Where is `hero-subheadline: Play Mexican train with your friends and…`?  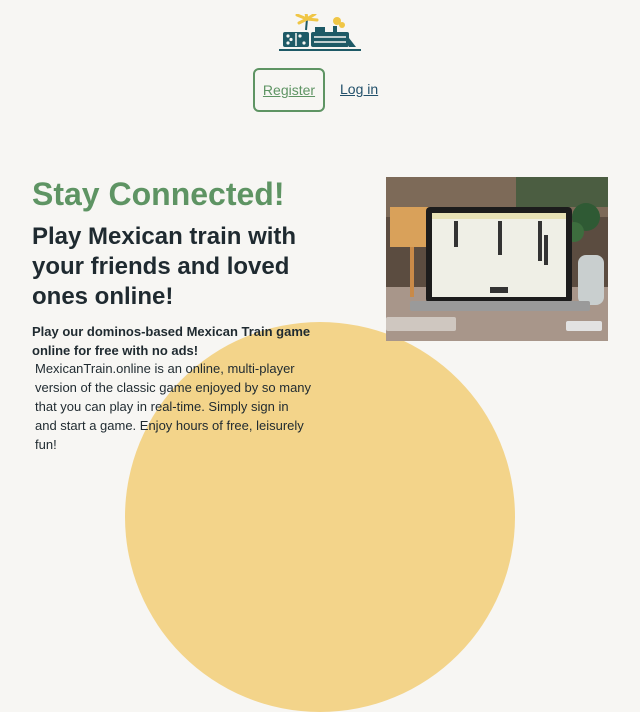
hero-subheadline: Play Mexican train with your friends and… is located at coordinates (164, 266).